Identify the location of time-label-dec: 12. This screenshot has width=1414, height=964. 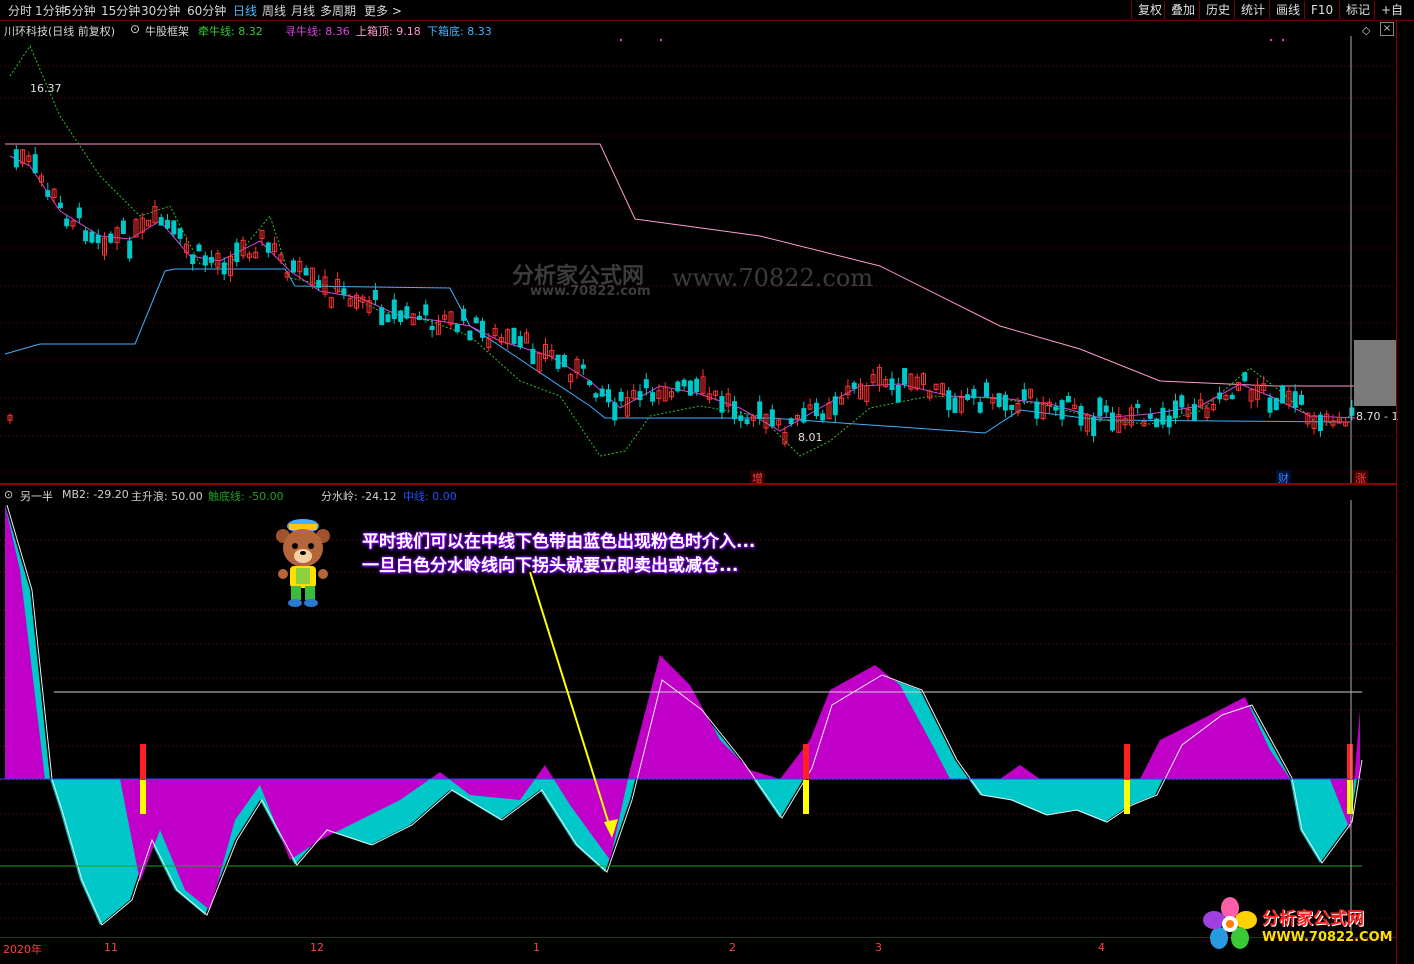
(317, 947).